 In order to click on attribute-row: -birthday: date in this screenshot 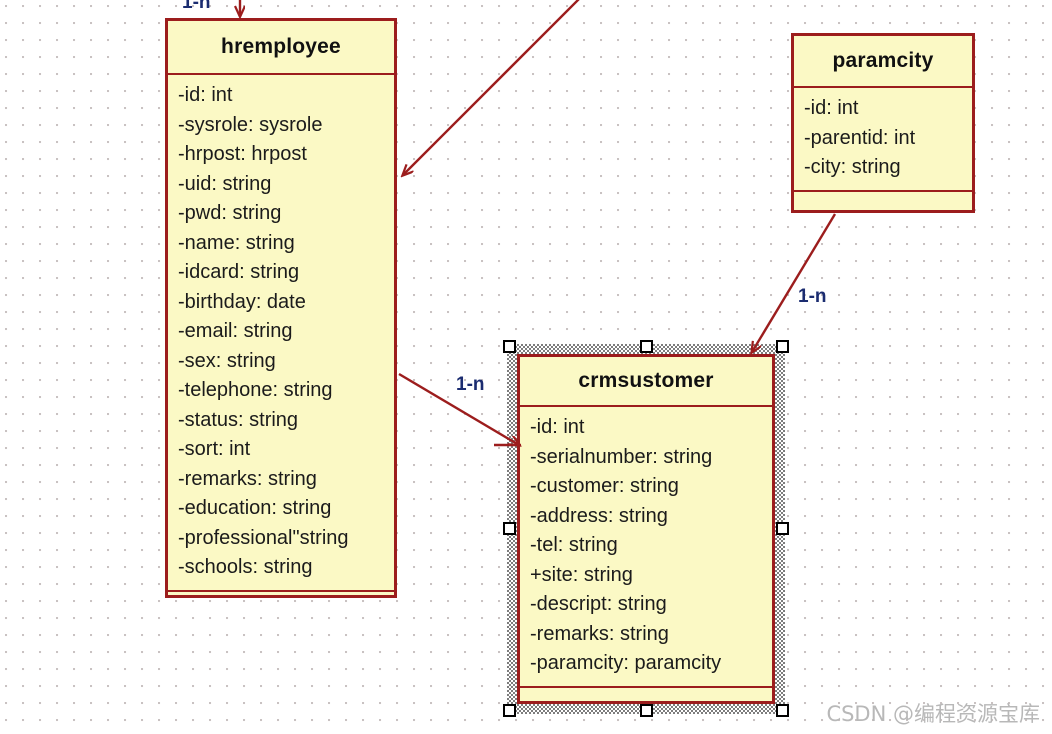, I will do `click(242, 301)`.